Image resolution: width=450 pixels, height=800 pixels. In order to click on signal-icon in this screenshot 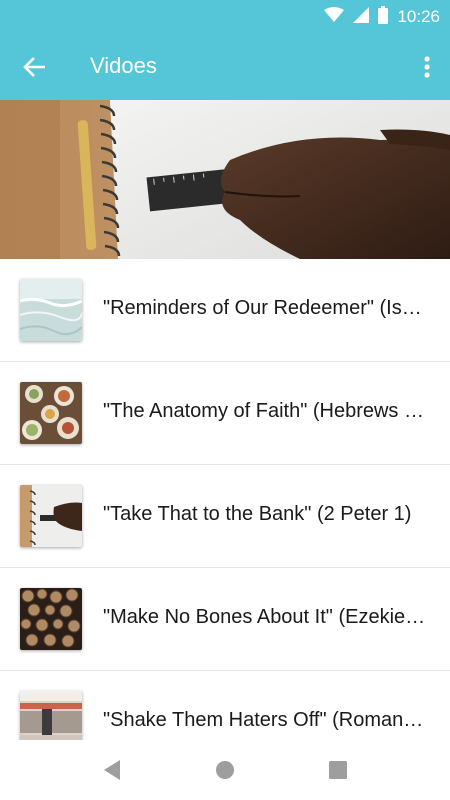, I will do `click(361, 17)`.